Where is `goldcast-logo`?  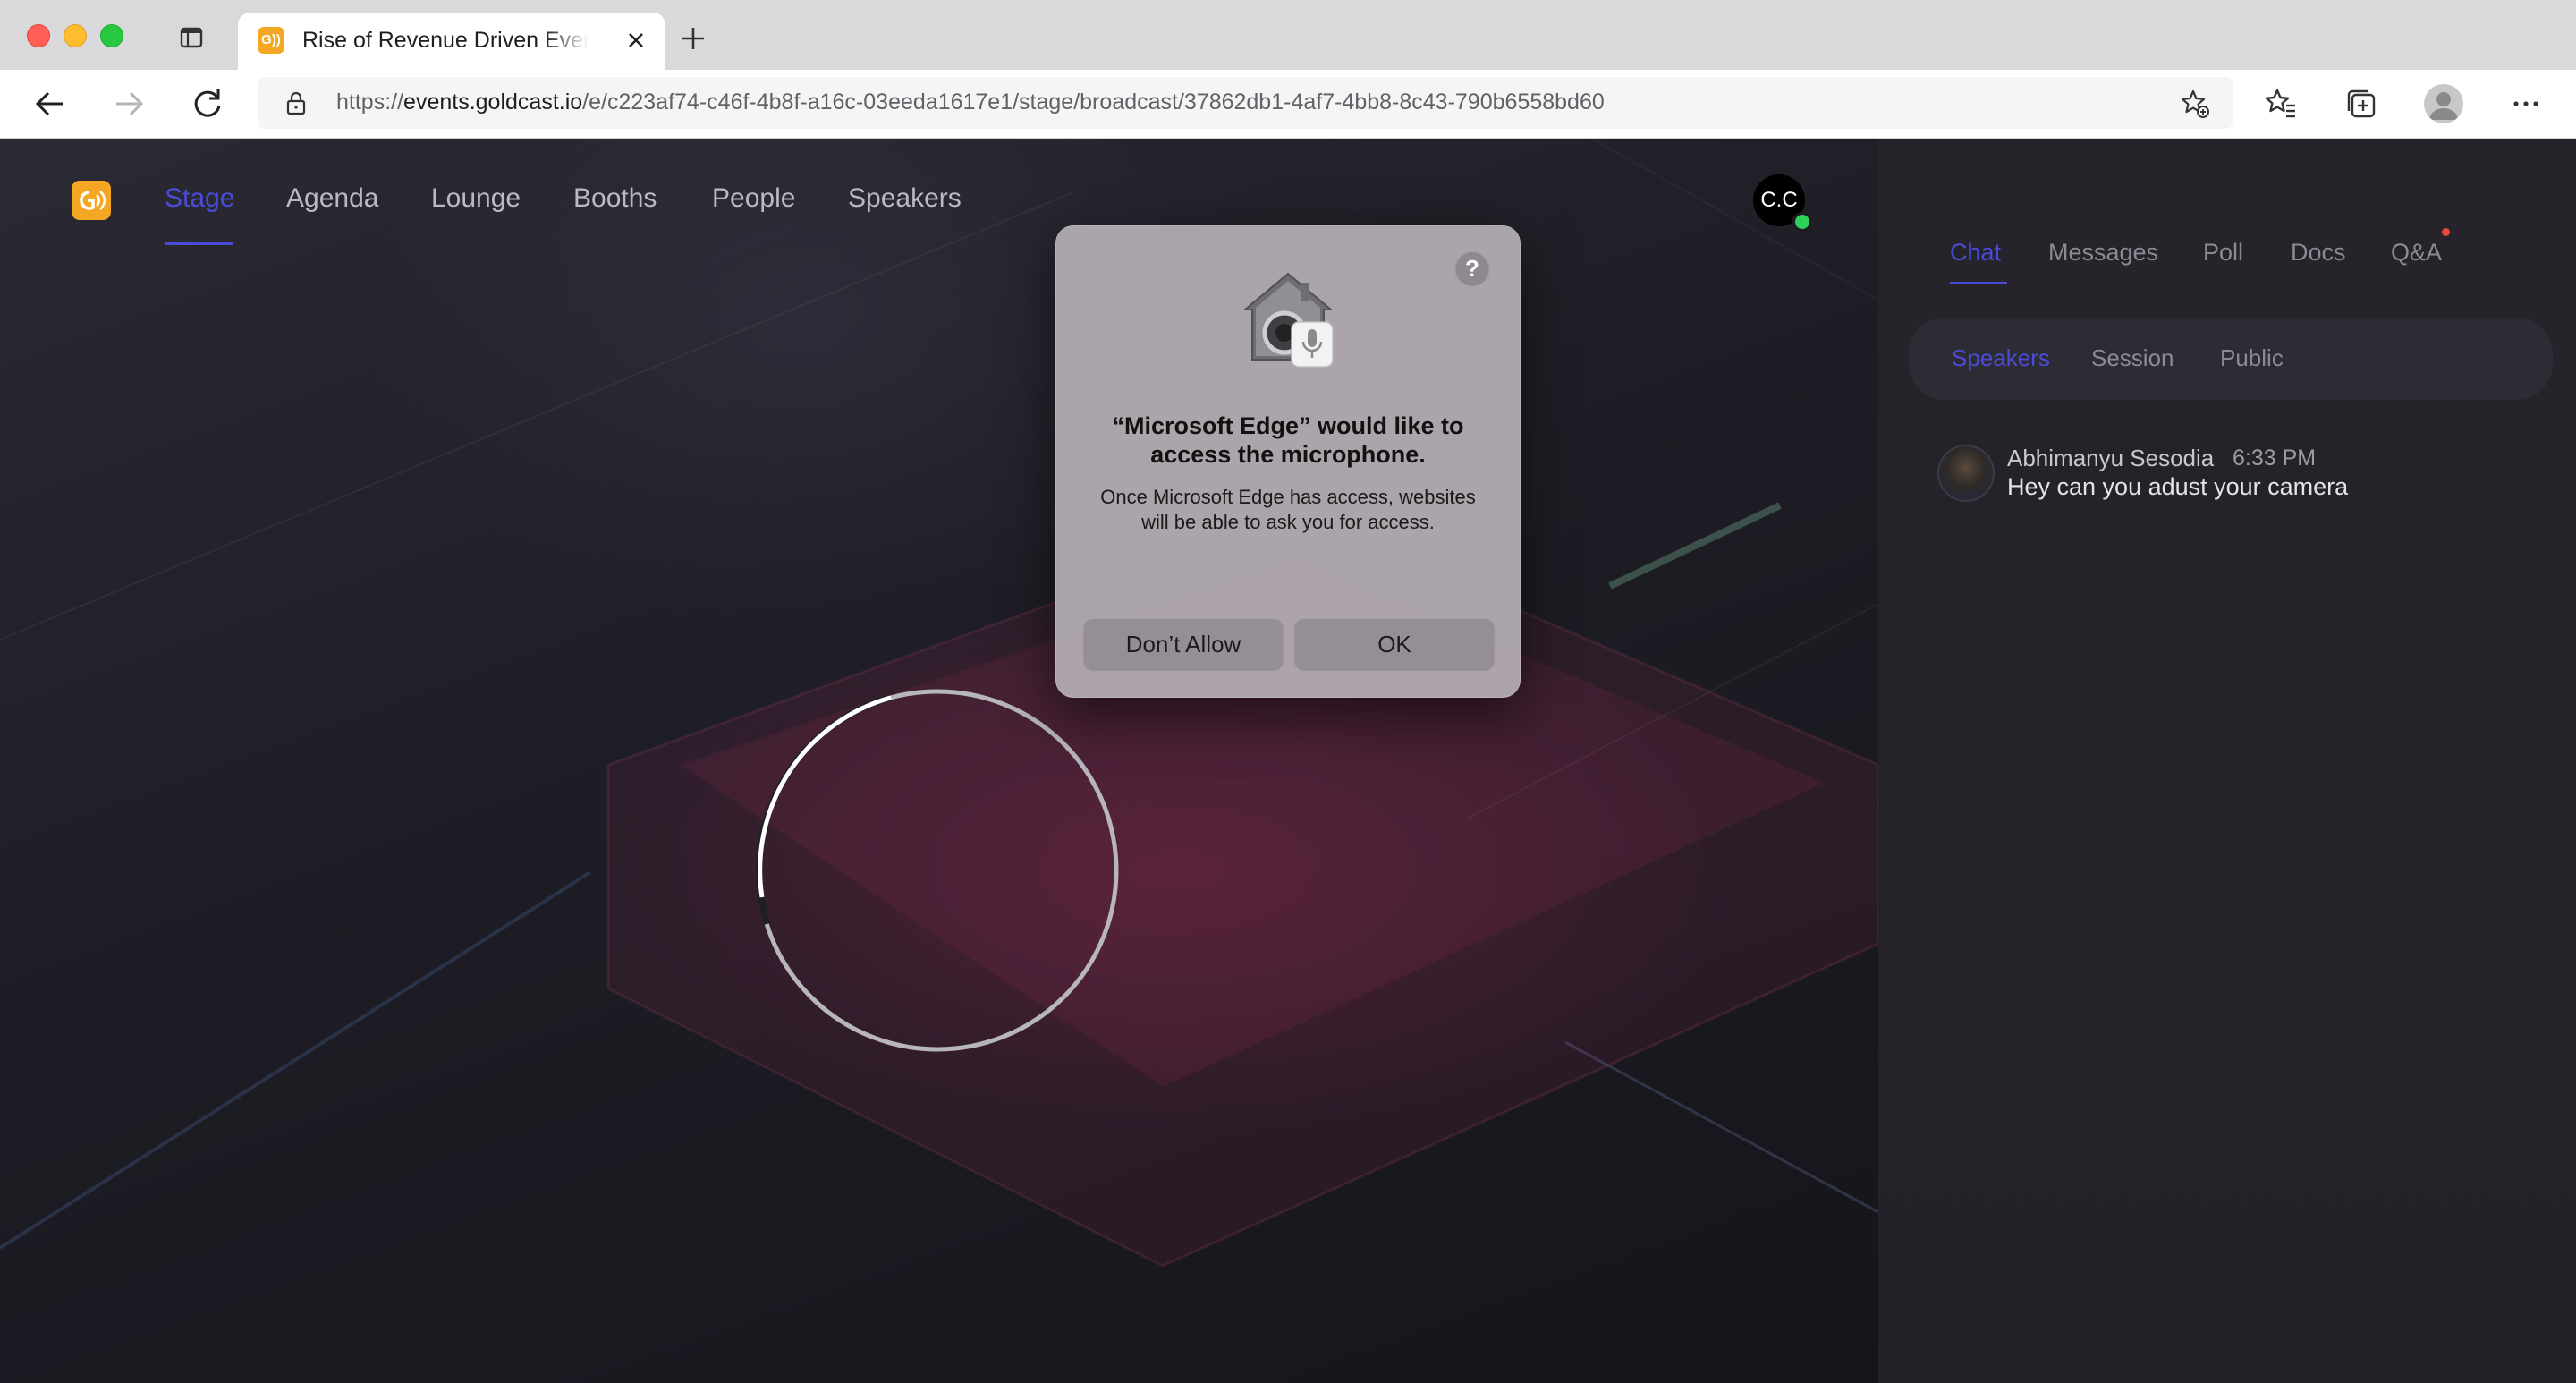 goldcast-logo is located at coordinates (91, 200).